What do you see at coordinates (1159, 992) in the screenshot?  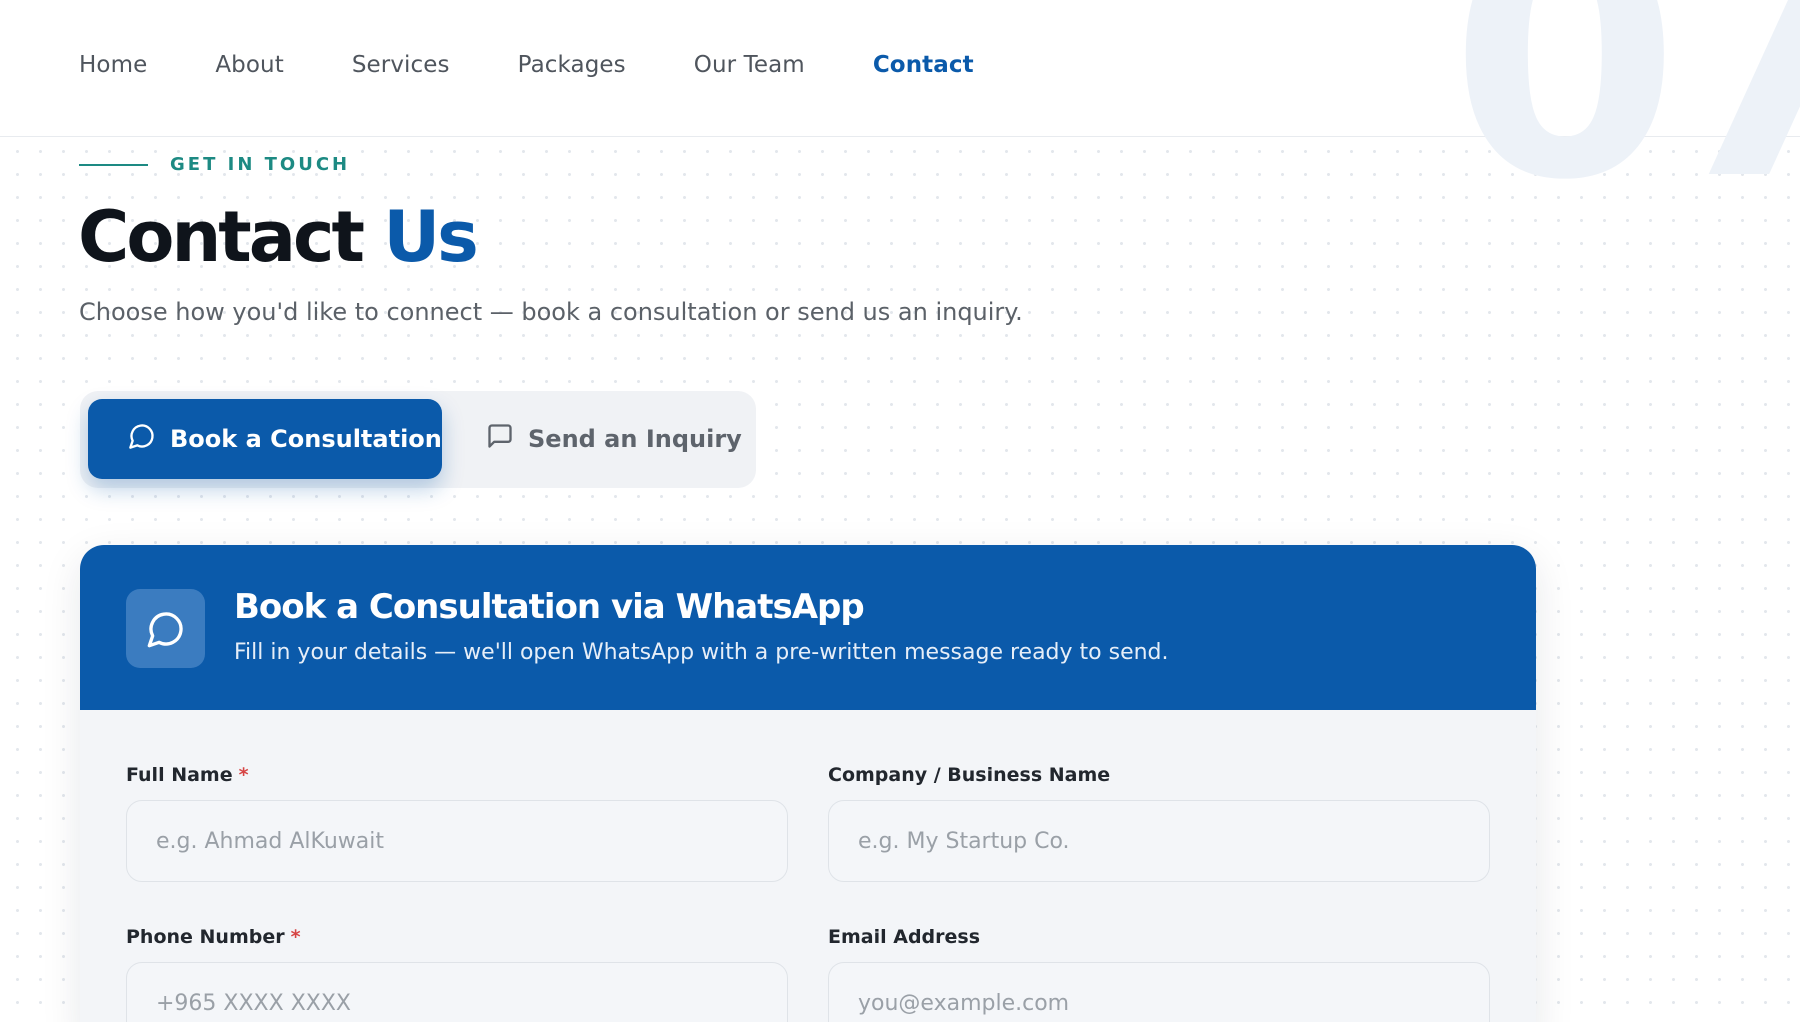 I see `email-input` at bounding box center [1159, 992].